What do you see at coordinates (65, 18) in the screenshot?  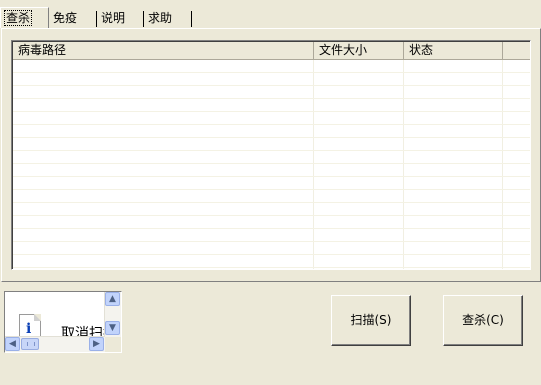 I see `tab-label: 免疫` at bounding box center [65, 18].